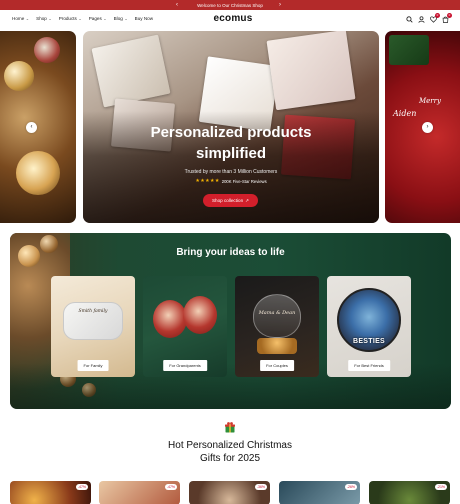  What do you see at coordinates (409, 492) in the screenshot?
I see `product-card: -21%` at bounding box center [409, 492].